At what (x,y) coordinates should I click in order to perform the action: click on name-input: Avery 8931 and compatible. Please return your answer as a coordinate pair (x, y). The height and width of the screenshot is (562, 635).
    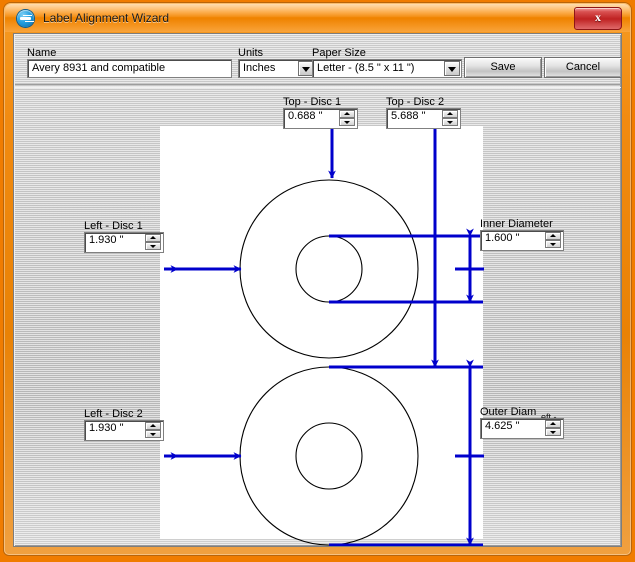
    Looking at the image, I should click on (129, 68).